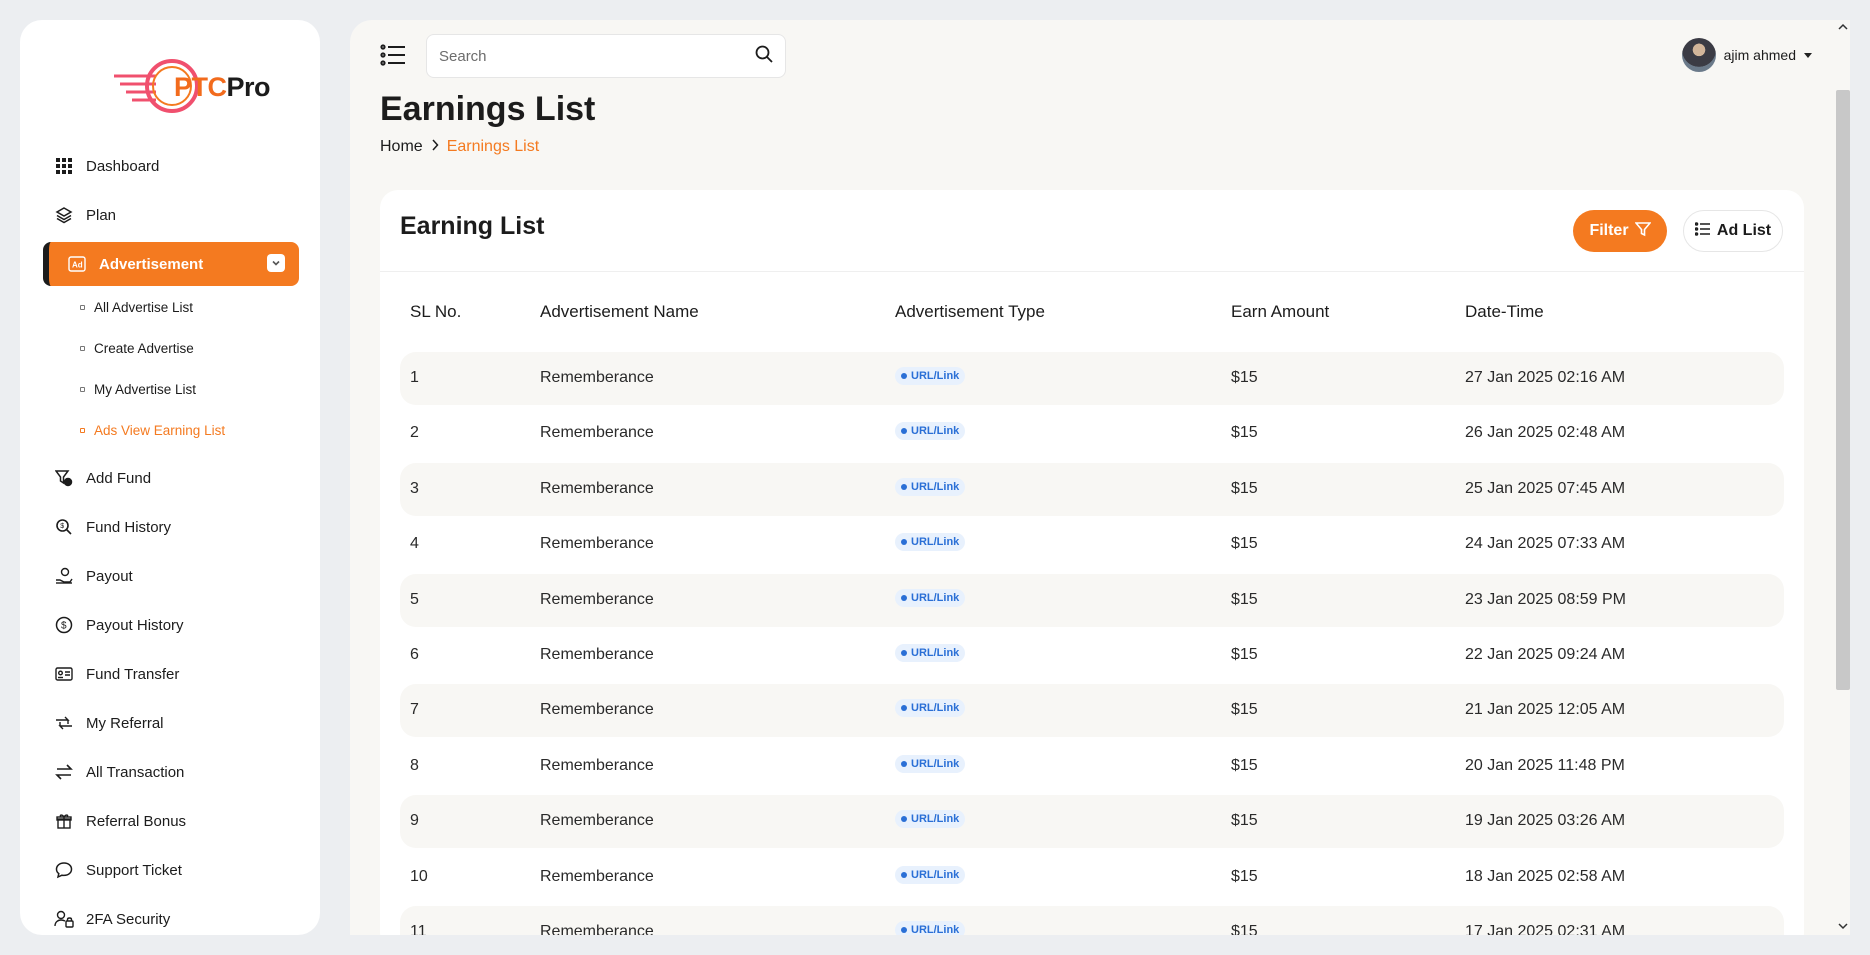 Image resolution: width=1870 pixels, height=955 pixels. I want to click on column-header-earn-amount: Earn Amount, so click(1280, 311).